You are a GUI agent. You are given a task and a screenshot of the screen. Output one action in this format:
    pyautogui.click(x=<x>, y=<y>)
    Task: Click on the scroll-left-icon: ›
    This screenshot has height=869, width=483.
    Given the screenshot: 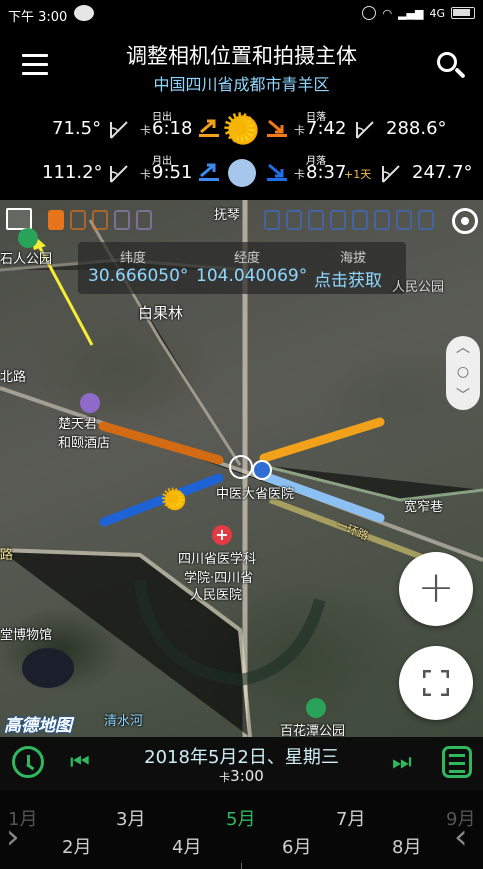 What is the action you would take?
    pyautogui.click(x=13, y=837)
    